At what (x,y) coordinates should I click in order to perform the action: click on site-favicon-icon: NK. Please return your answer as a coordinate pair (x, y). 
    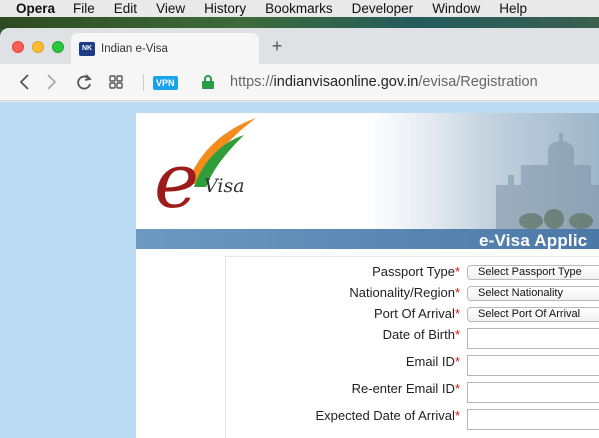
    Looking at the image, I should click on (87, 48).